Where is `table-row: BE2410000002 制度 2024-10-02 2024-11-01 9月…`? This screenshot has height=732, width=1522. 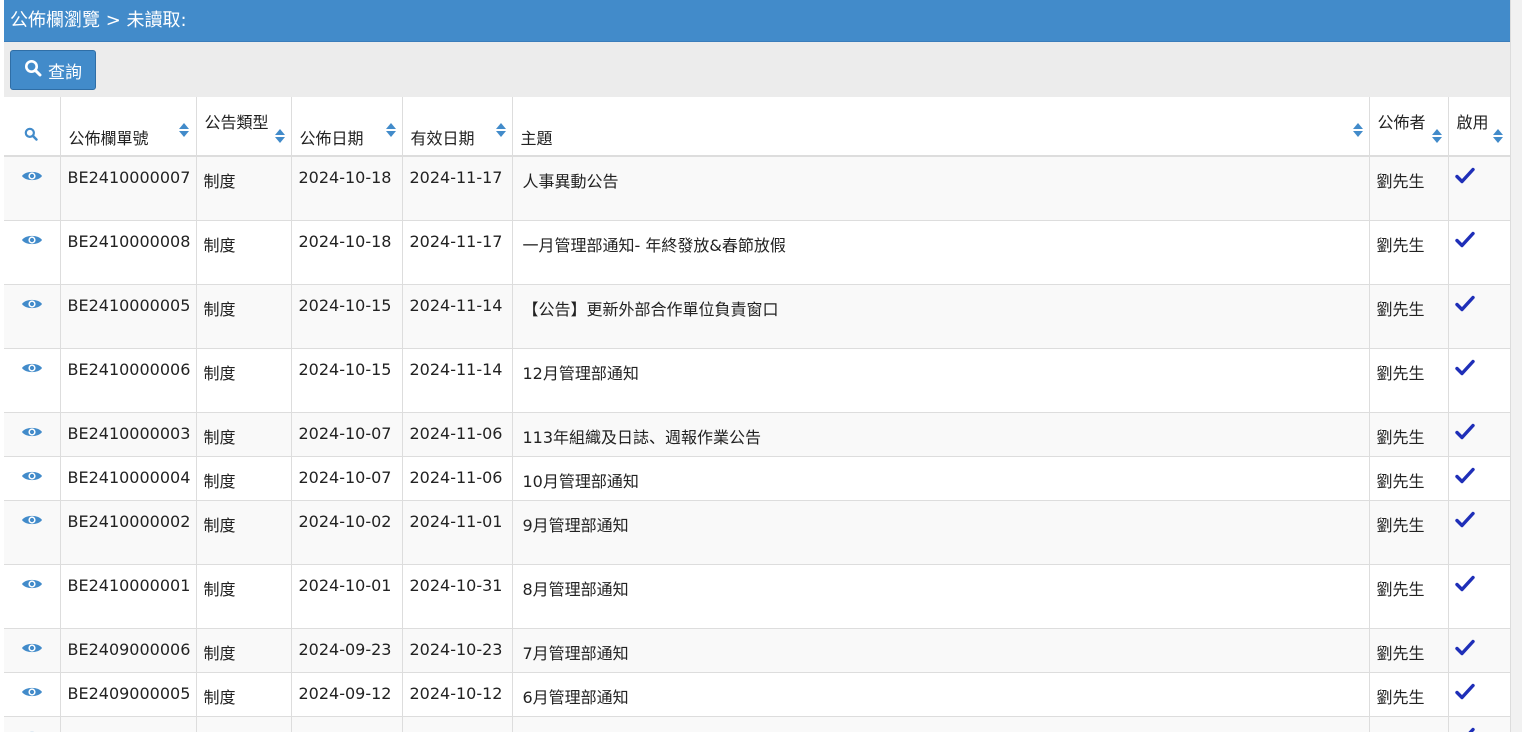 table-row: BE2410000002 制度 2024-10-02 2024-11-01 9月… is located at coordinates (757, 532).